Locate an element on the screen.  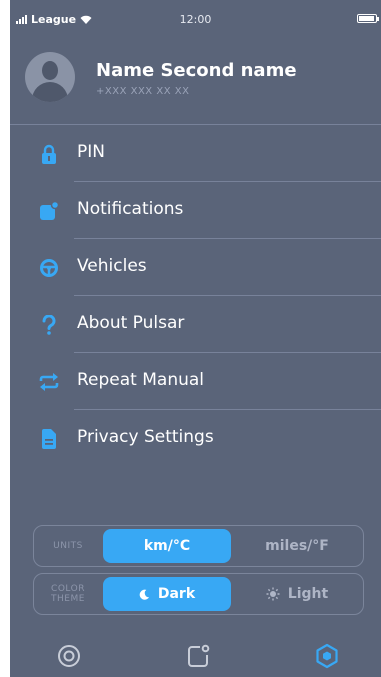
repeat-icon is located at coordinates (49, 382).